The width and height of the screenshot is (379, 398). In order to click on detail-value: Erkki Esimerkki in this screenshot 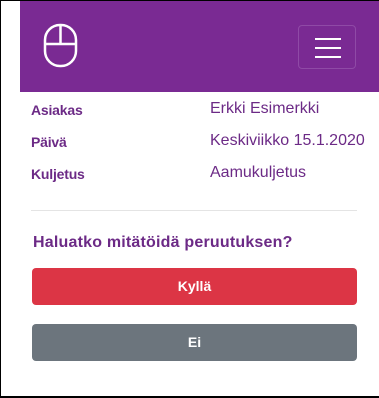, I will do `click(265, 108)`.